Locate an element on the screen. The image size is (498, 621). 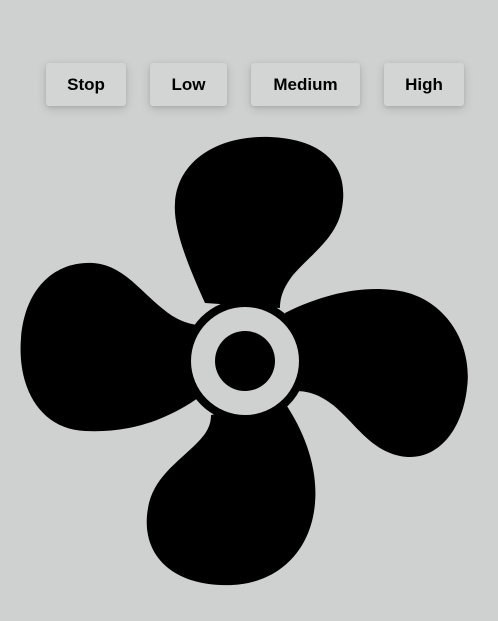
low-button: Low is located at coordinates (188, 84).